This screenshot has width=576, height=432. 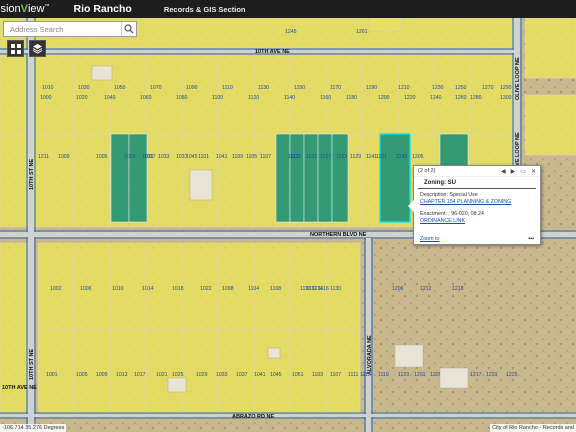 What do you see at coordinates (102, 9) in the screenshot?
I see `city-title: Rio Rancho` at bounding box center [102, 9].